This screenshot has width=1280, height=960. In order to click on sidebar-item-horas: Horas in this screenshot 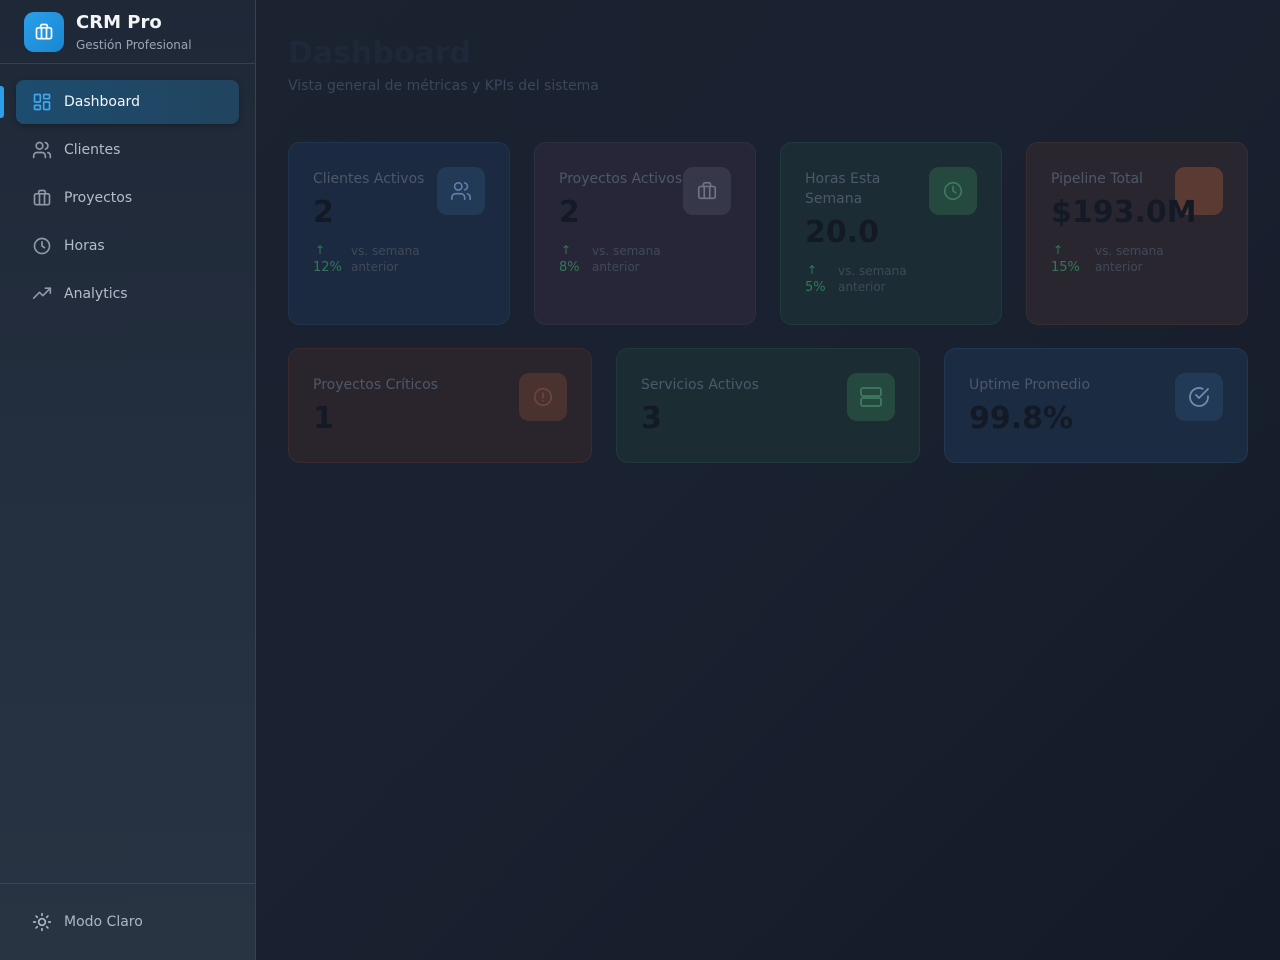, I will do `click(127, 246)`.